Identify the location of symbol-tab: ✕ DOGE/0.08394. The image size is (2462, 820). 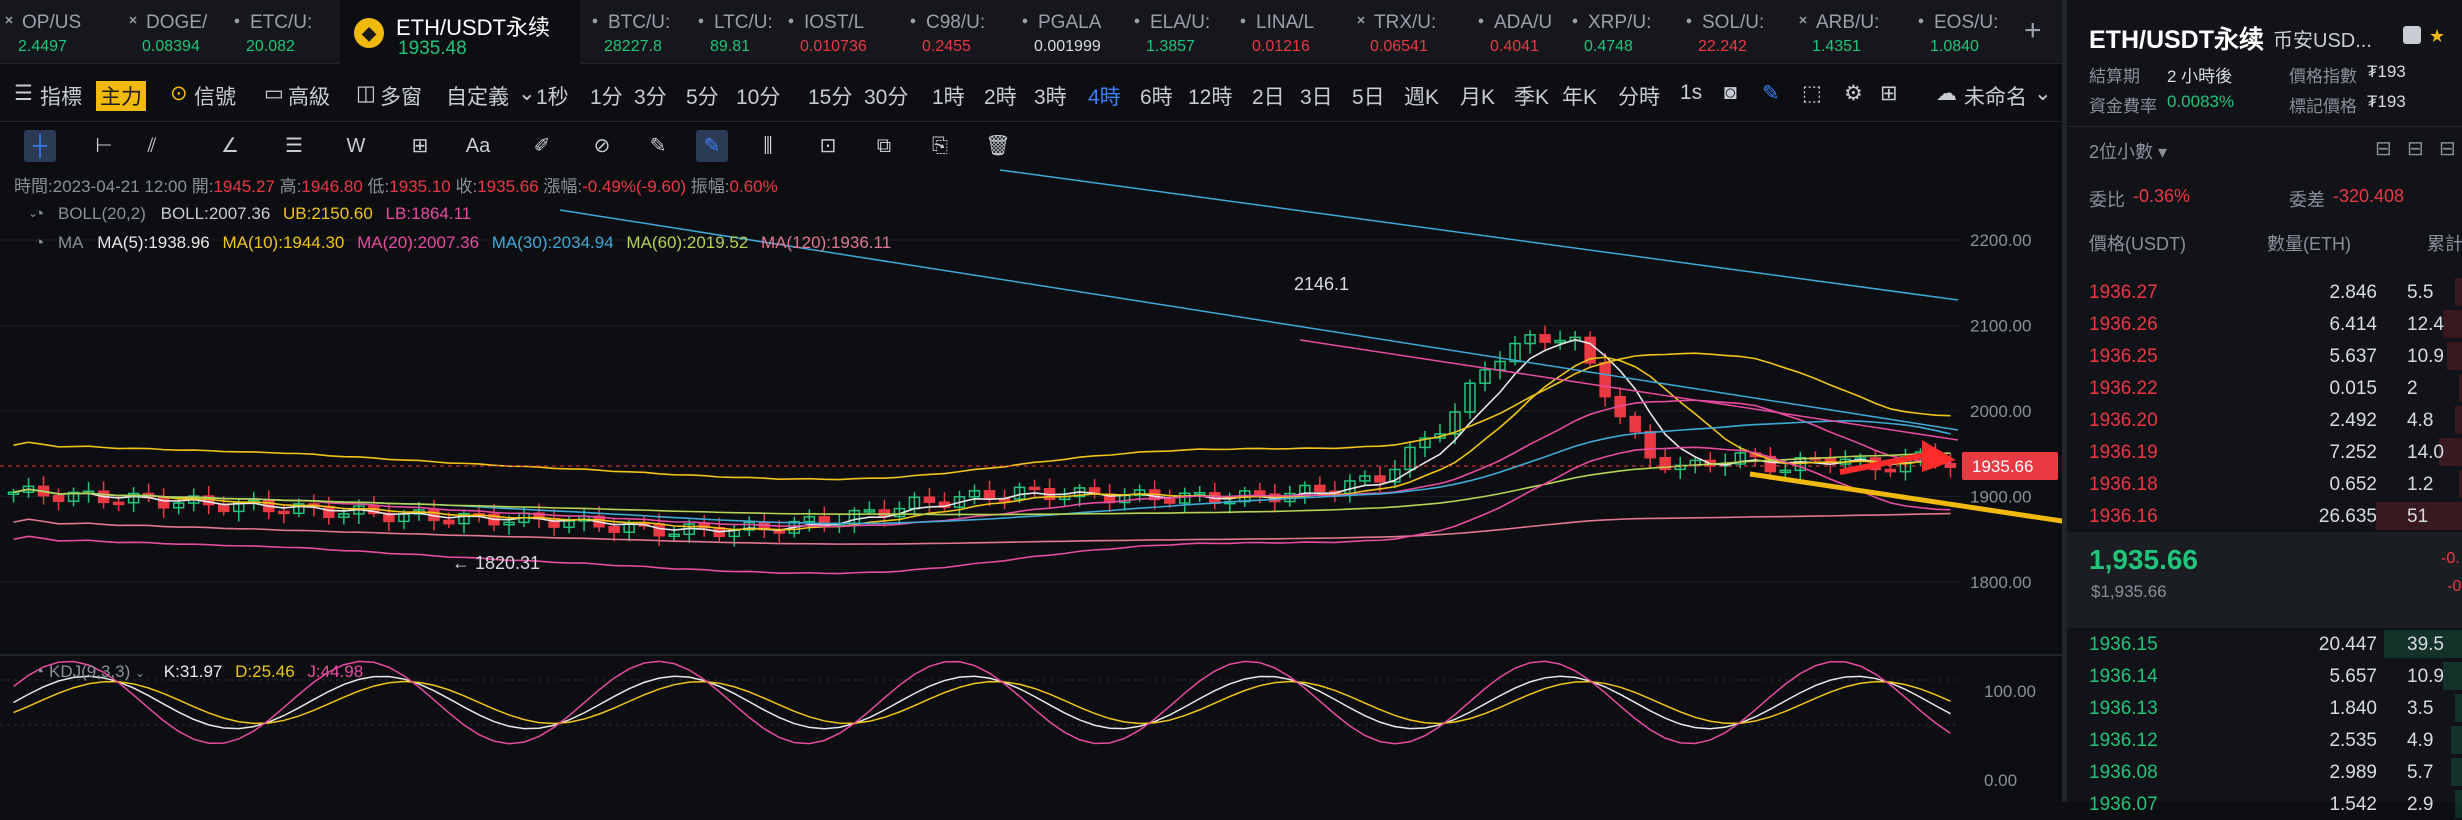
(180, 32).